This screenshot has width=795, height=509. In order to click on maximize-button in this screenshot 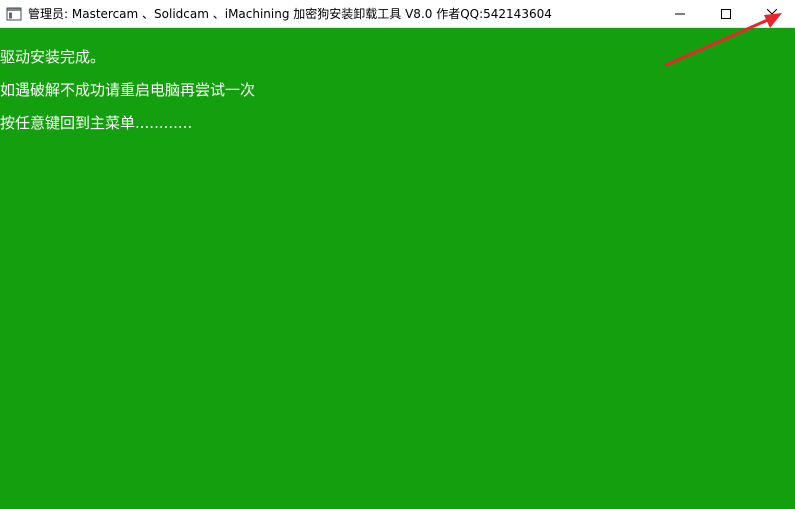, I will do `click(726, 14)`.